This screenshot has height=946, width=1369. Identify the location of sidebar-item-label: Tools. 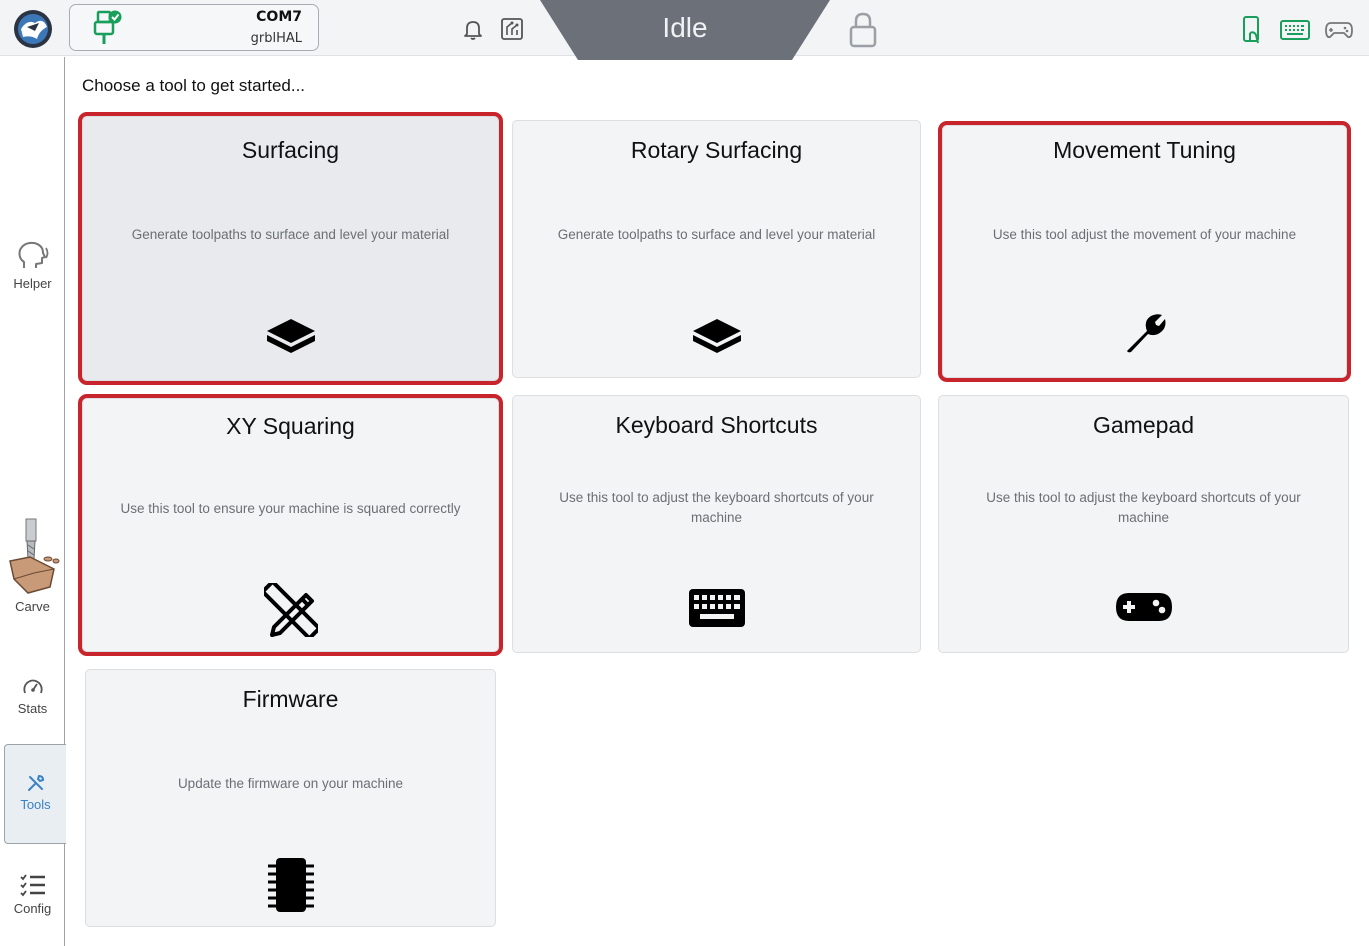
(35, 804).